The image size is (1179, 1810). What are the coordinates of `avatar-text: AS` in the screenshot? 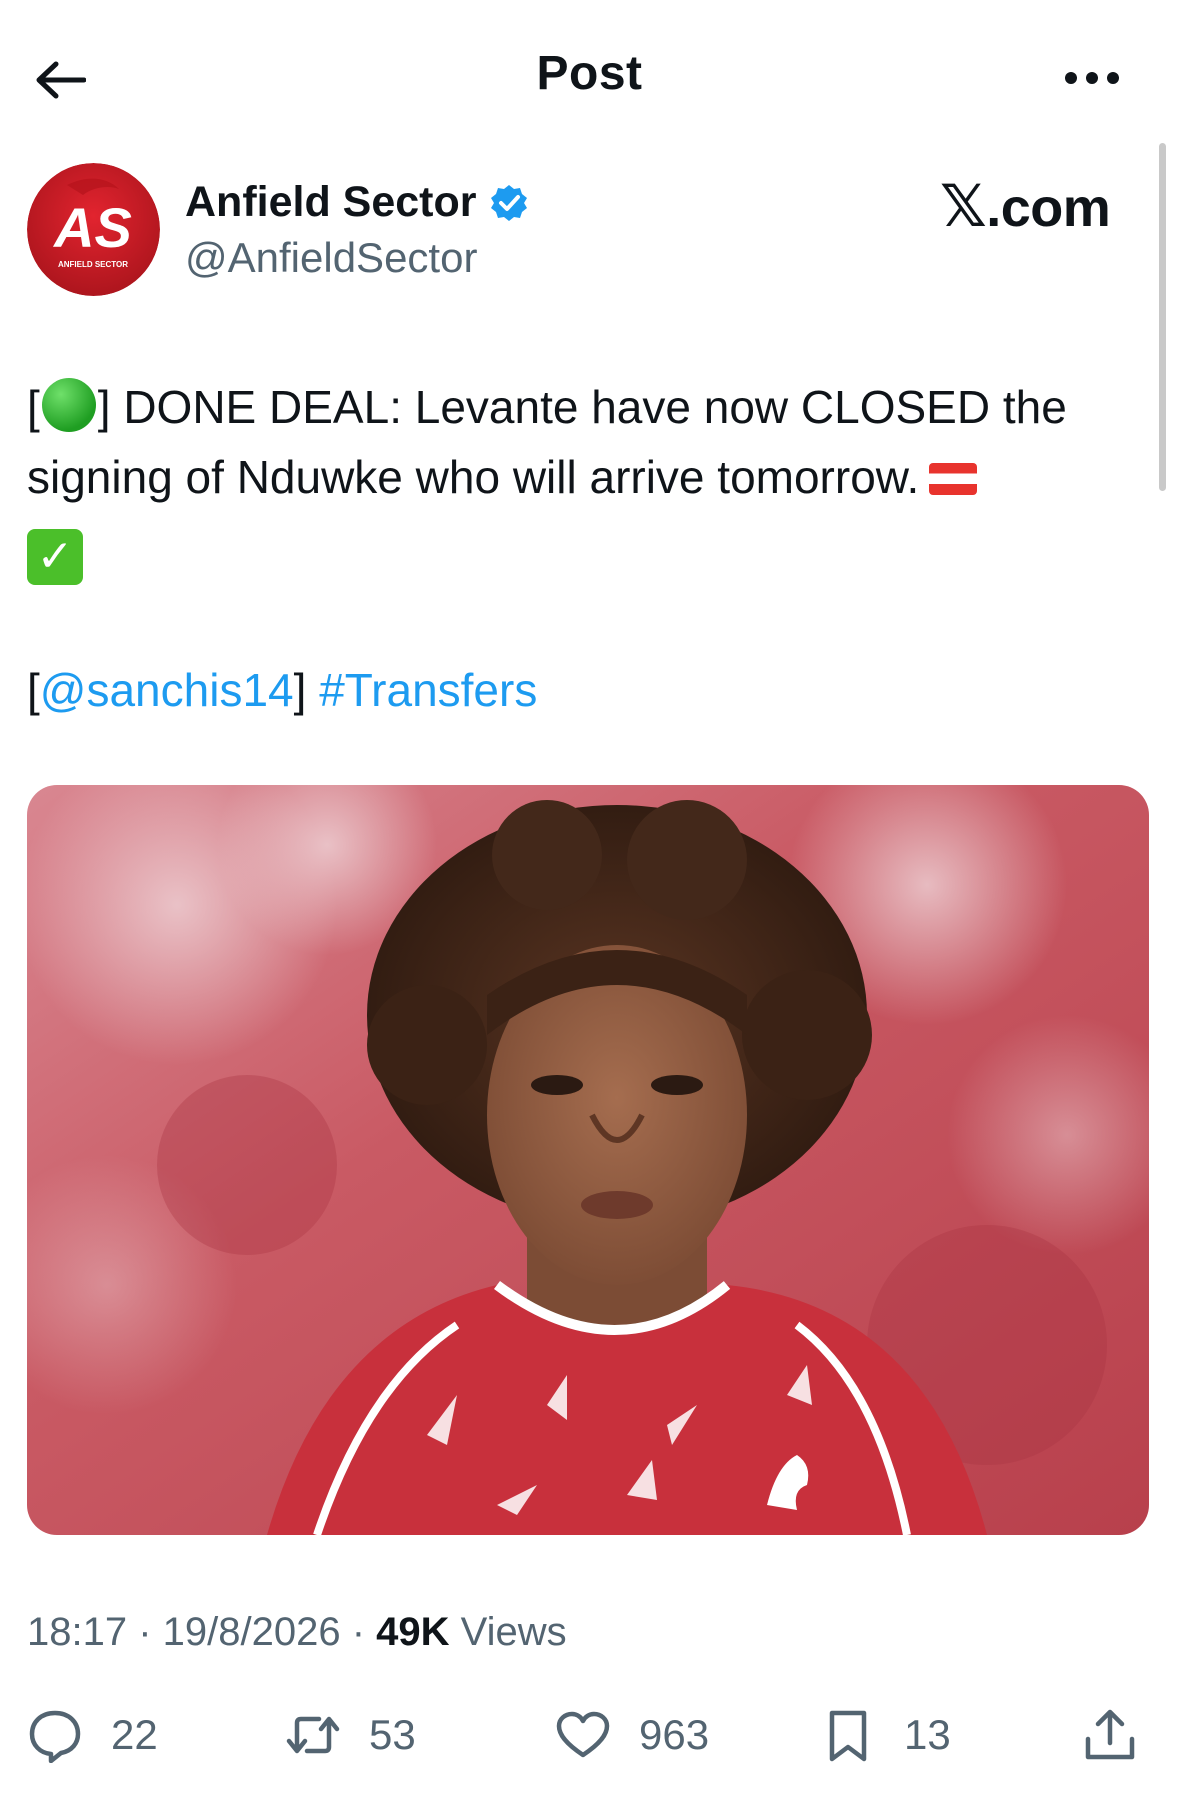 It's located at (92, 227).